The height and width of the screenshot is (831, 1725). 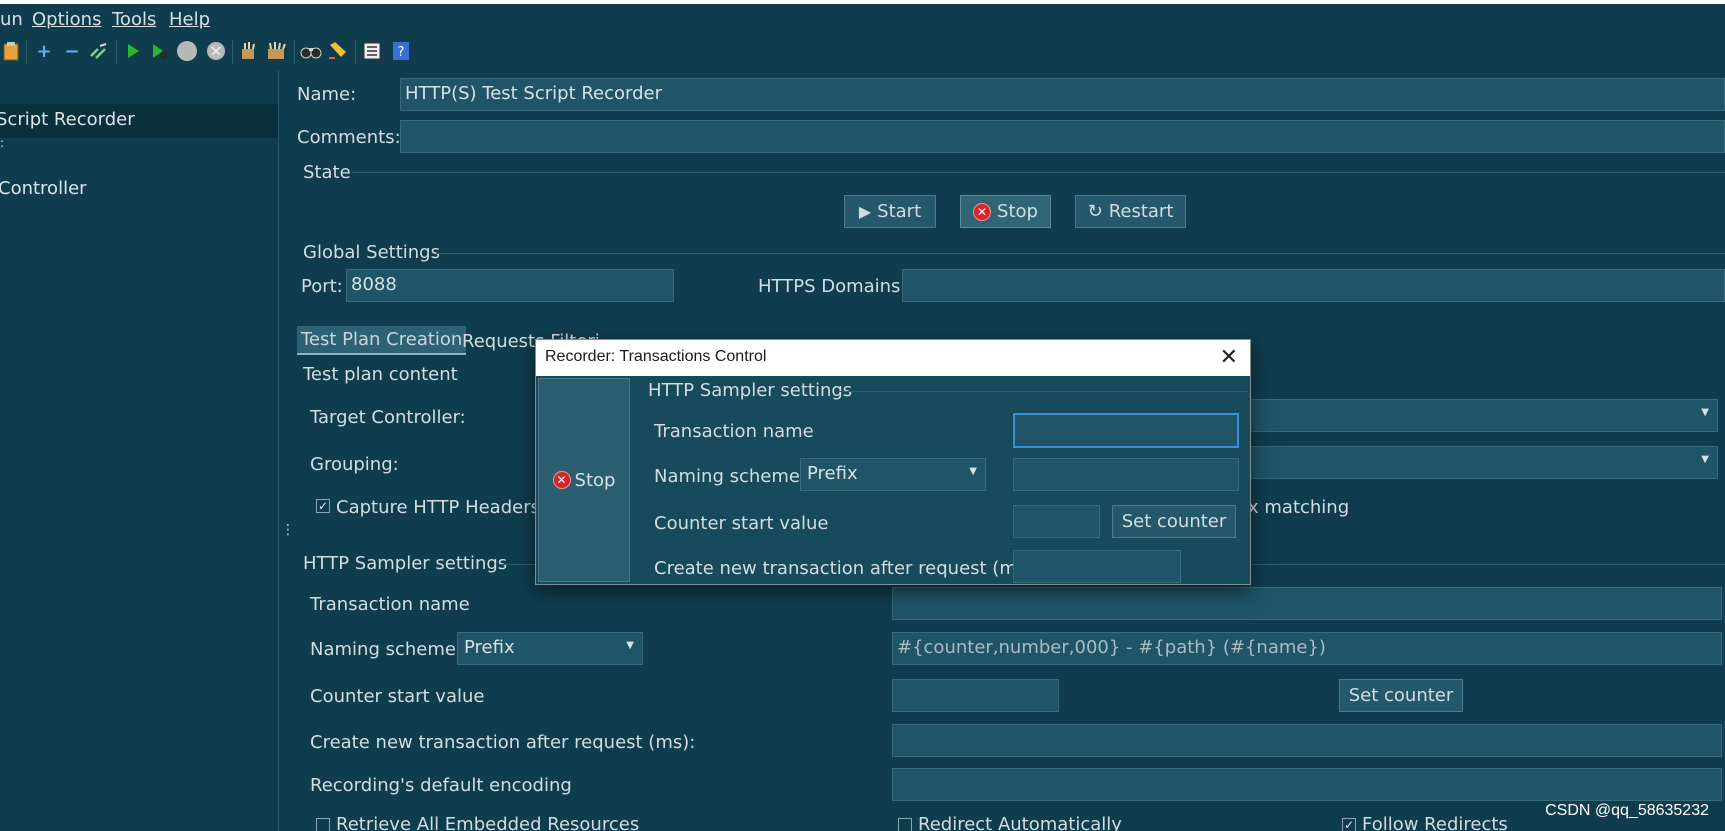 What do you see at coordinates (1095, 211) in the screenshot?
I see `refresh-icon: ↻` at bounding box center [1095, 211].